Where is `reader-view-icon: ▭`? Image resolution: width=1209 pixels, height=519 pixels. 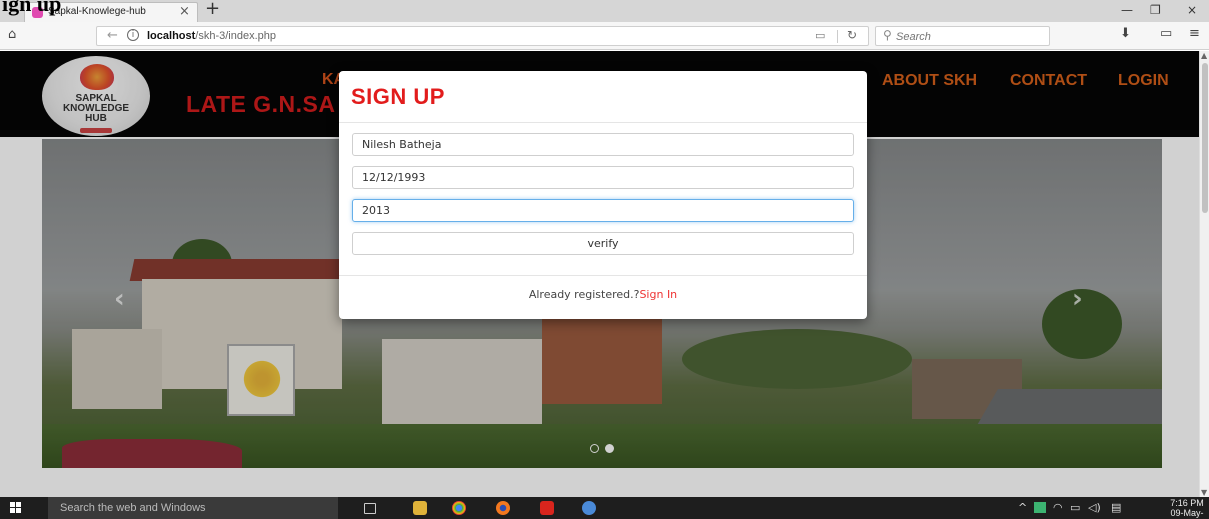 reader-view-icon: ▭ is located at coordinates (820, 35).